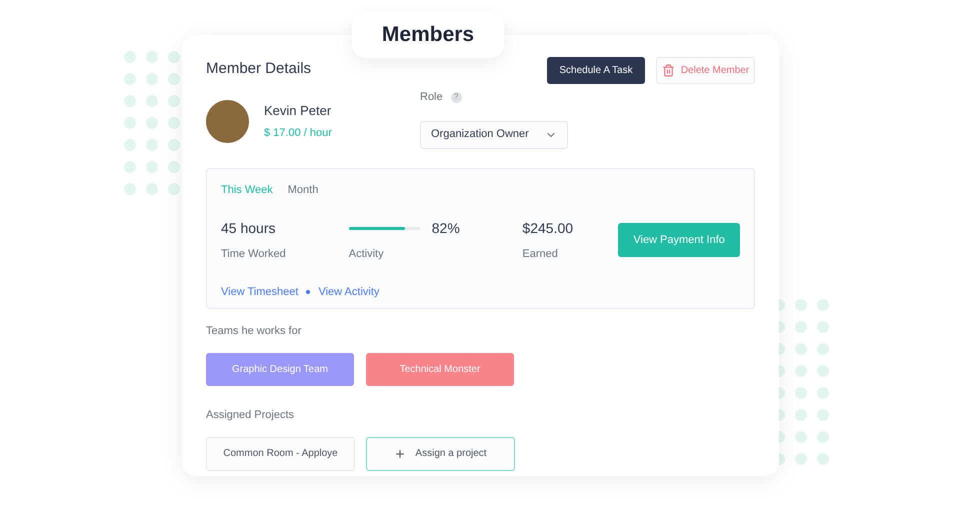 This screenshot has height=512, width=960. Describe the element at coordinates (227, 121) in the screenshot. I see `avatar-placeholder` at that location.